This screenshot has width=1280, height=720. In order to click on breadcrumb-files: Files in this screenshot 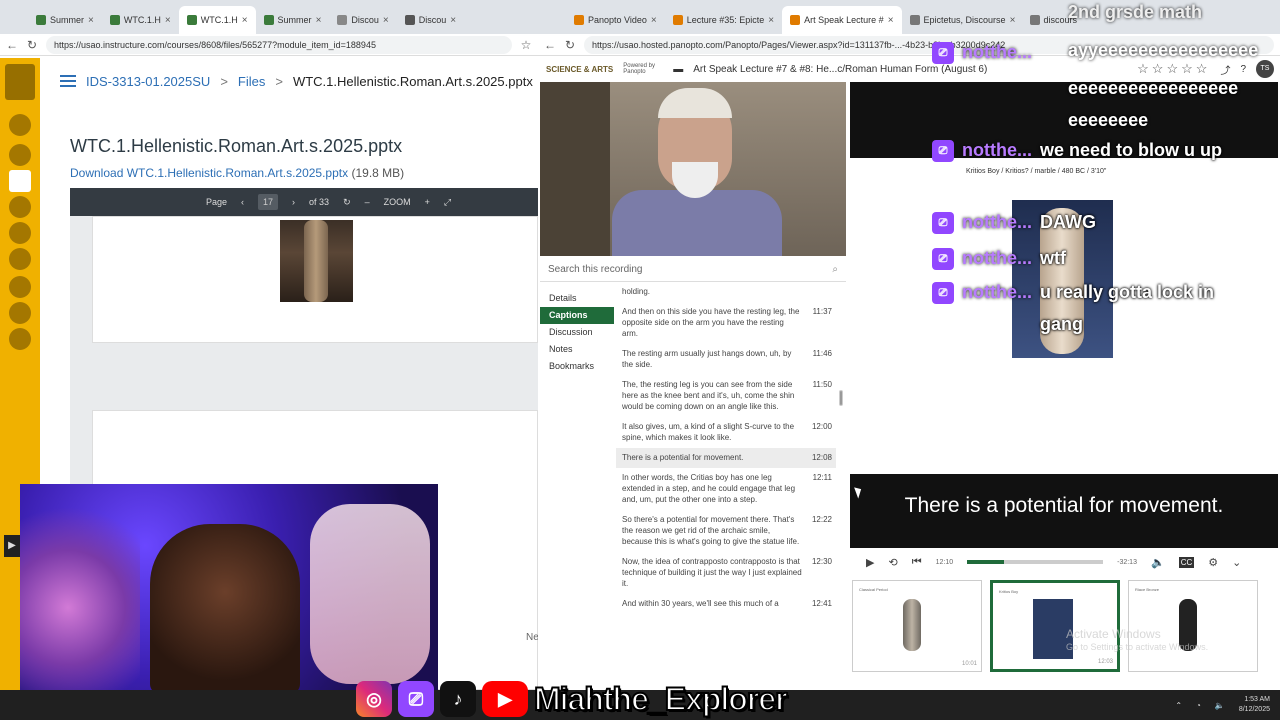, I will do `click(251, 81)`.